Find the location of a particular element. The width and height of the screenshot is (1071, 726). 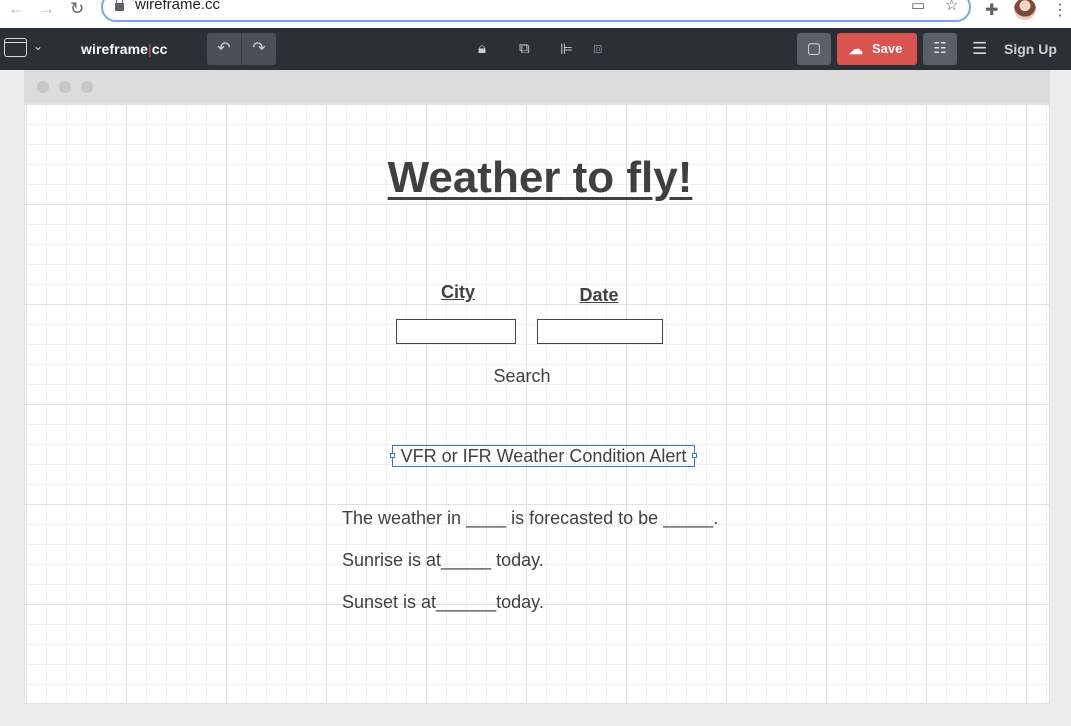

profile-avatar is located at coordinates (1025, 10).